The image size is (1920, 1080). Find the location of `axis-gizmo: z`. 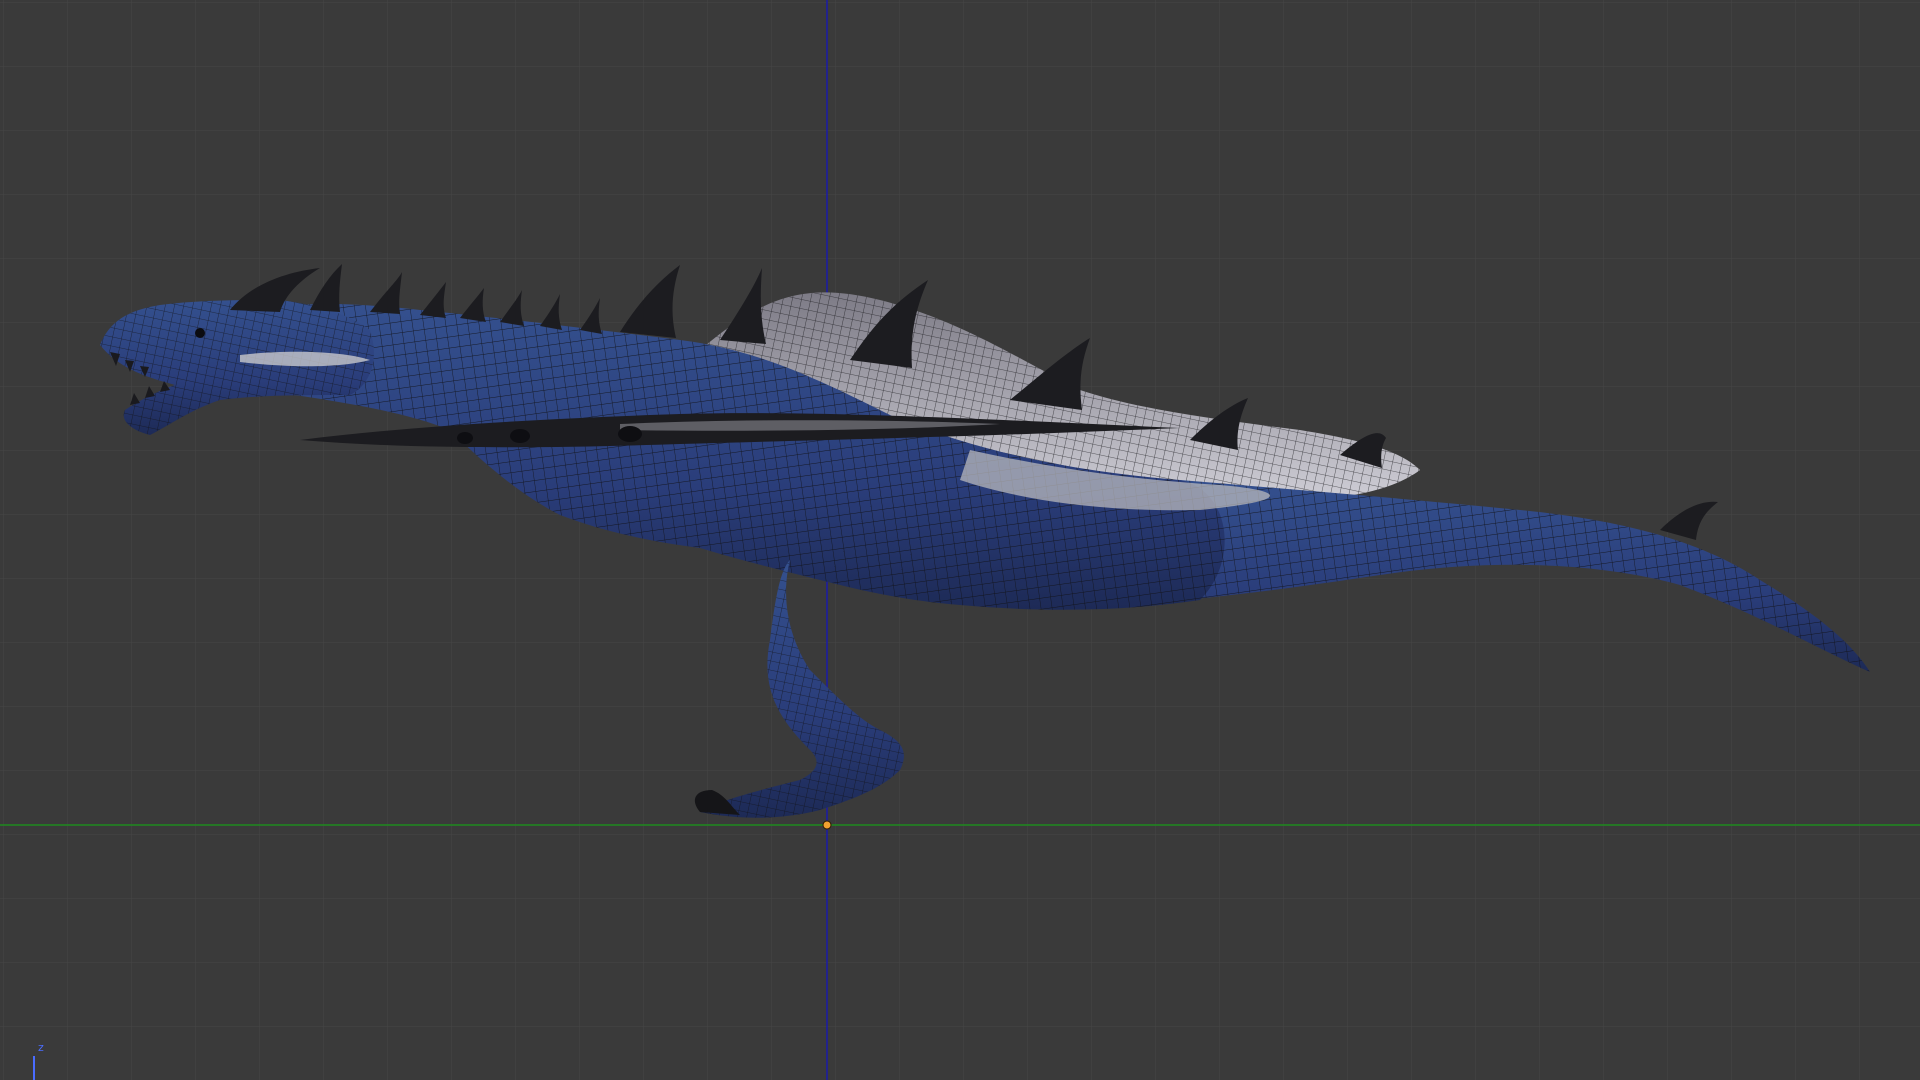

axis-gizmo: z is located at coordinates (40, 1060).